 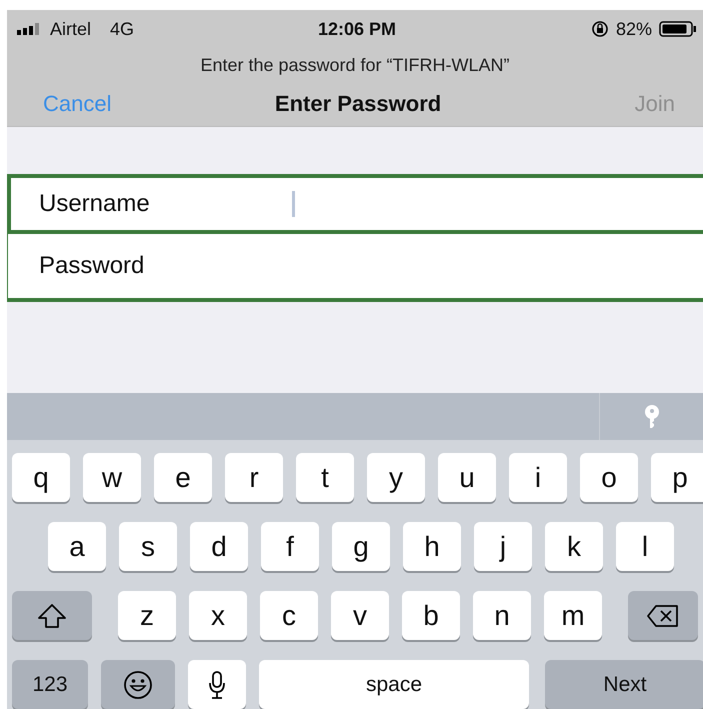 What do you see at coordinates (41, 477) in the screenshot?
I see `letter-key: q` at bounding box center [41, 477].